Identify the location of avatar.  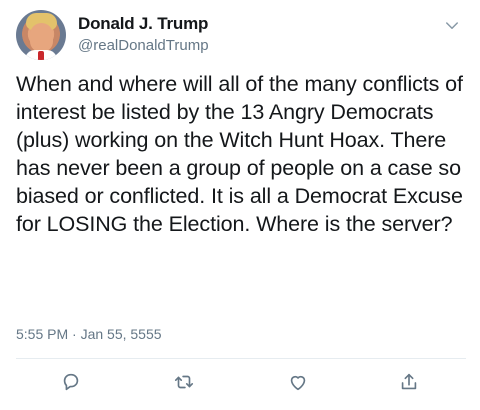
(41, 35).